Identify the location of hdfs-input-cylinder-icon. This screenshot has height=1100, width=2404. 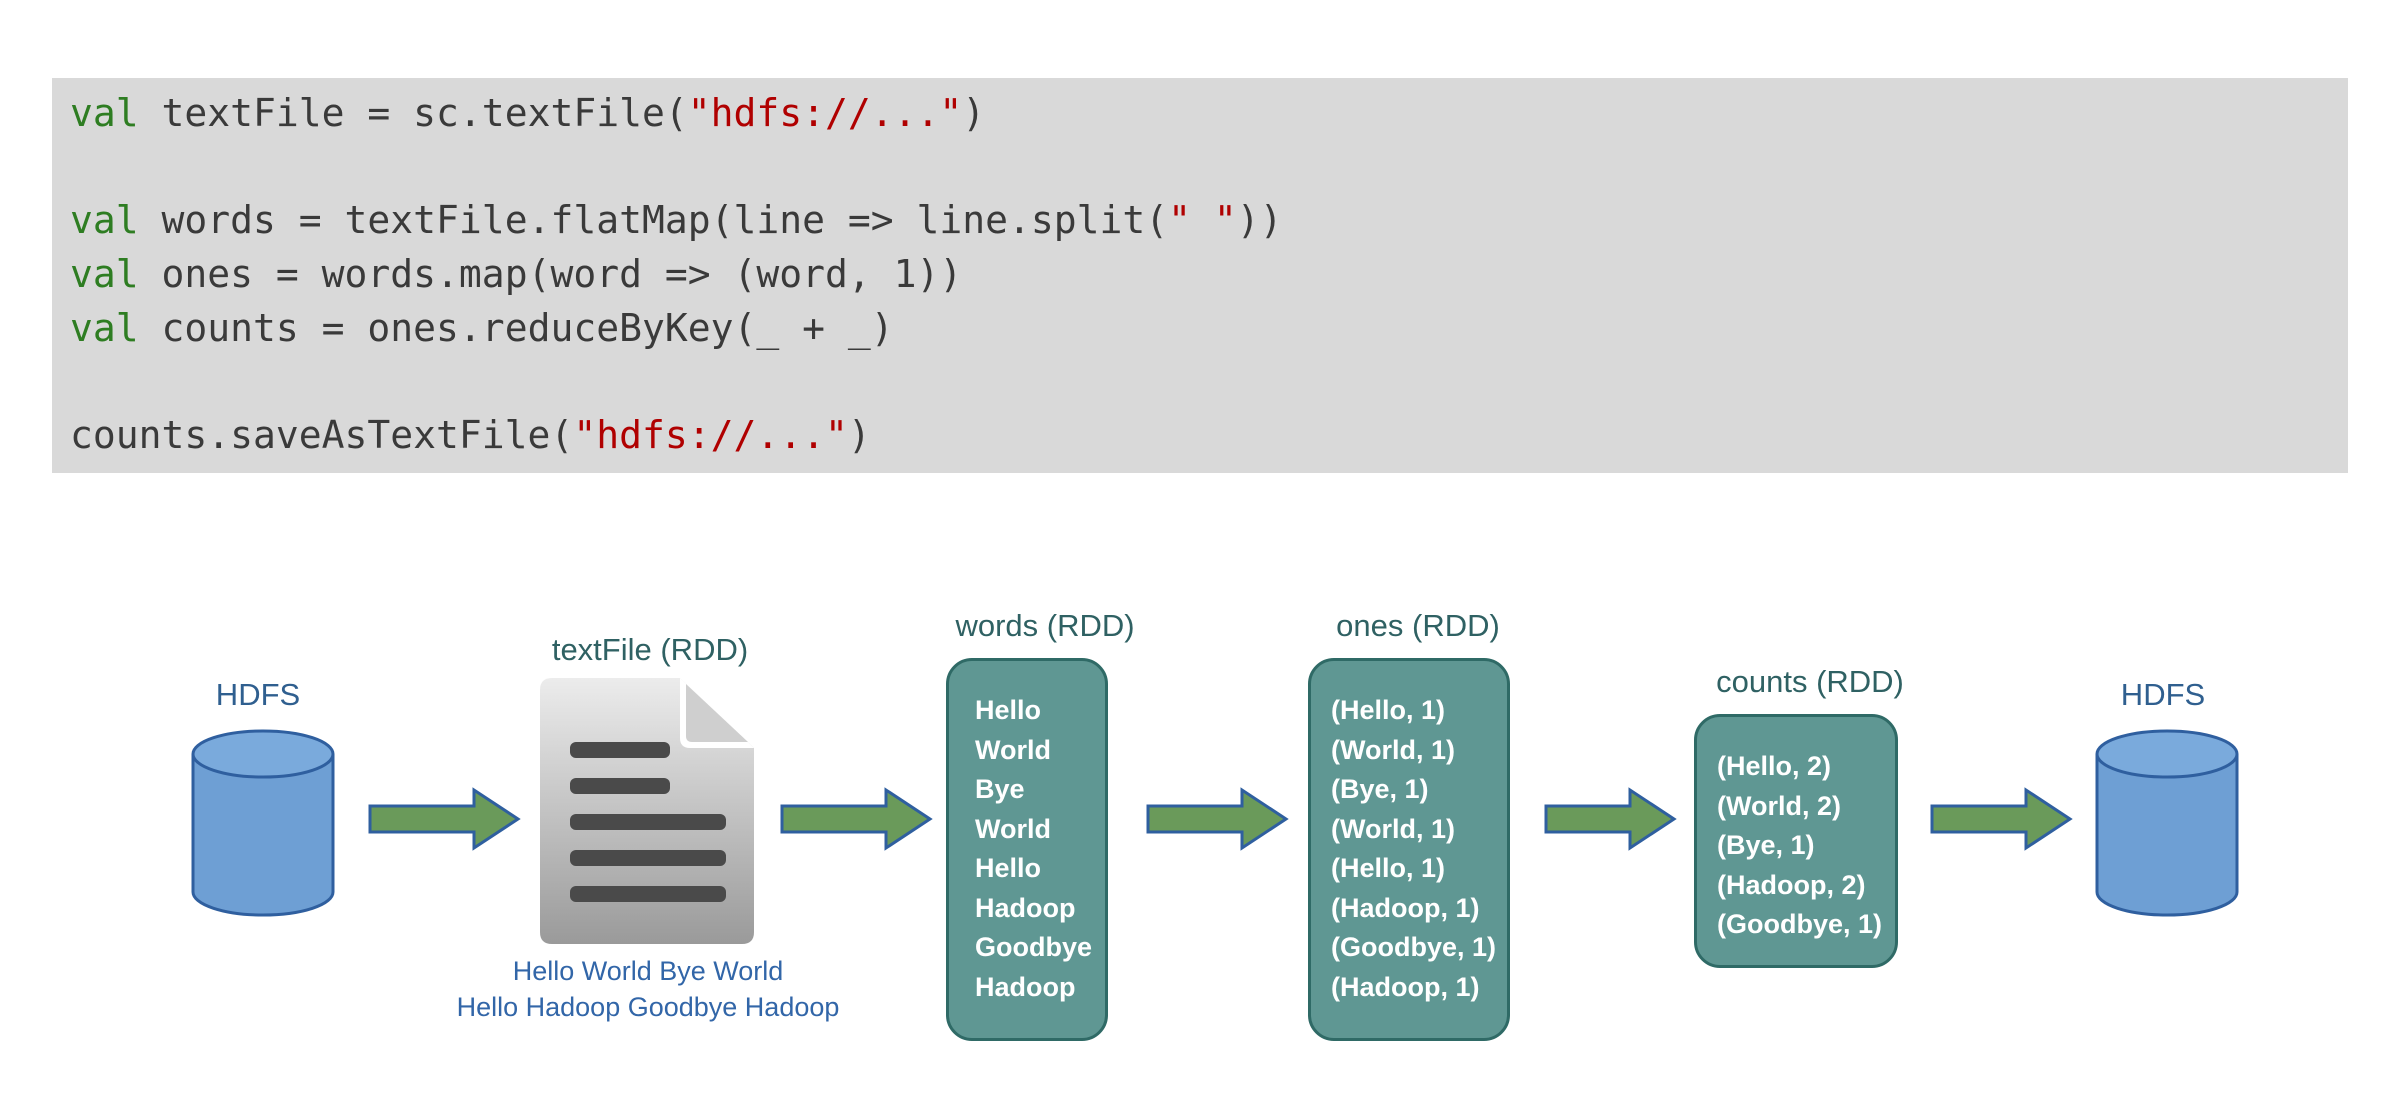
(263, 823).